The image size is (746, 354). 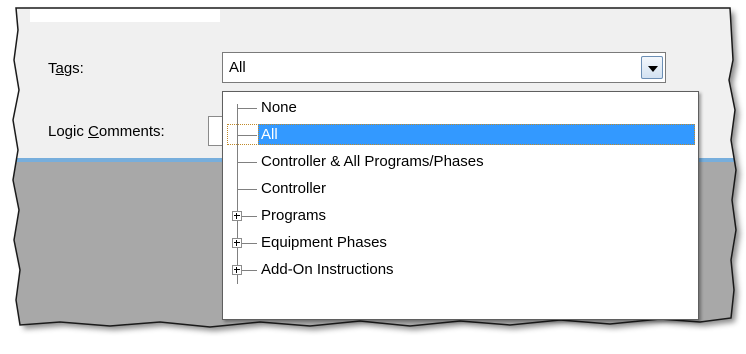 What do you see at coordinates (269, 134) in the screenshot?
I see `tree-item-label: All` at bounding box center [269, 134].